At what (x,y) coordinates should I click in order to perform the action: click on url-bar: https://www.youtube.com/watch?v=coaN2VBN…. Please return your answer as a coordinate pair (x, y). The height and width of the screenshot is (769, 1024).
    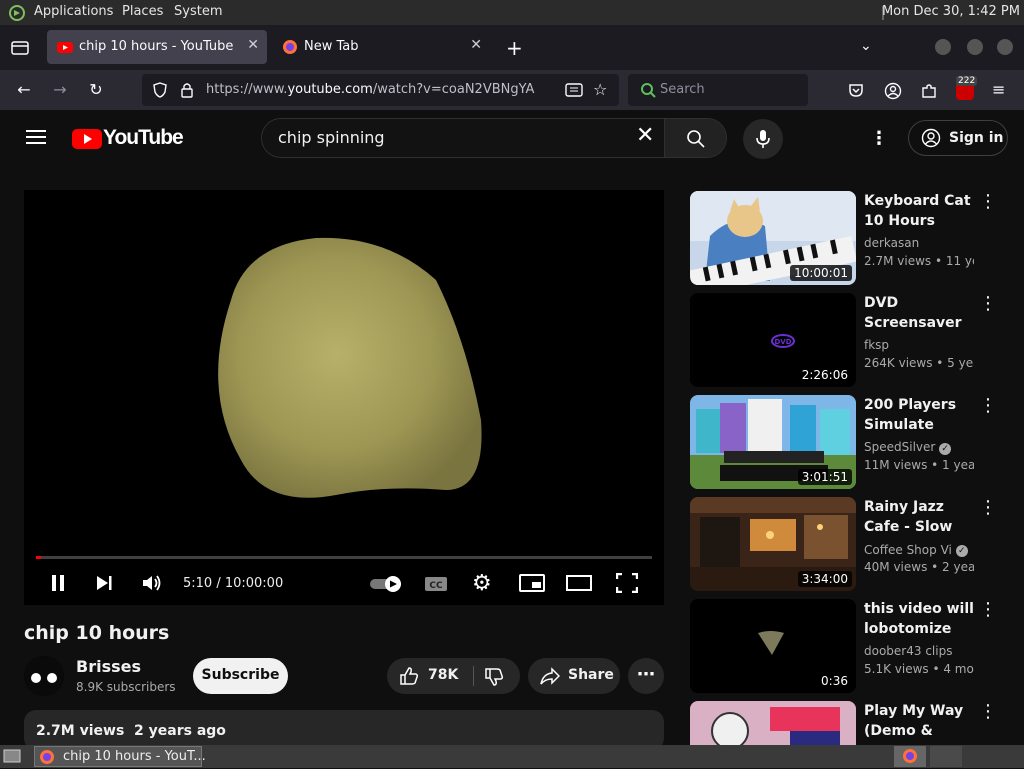
    Looking at the image, I should click on (380, 90).